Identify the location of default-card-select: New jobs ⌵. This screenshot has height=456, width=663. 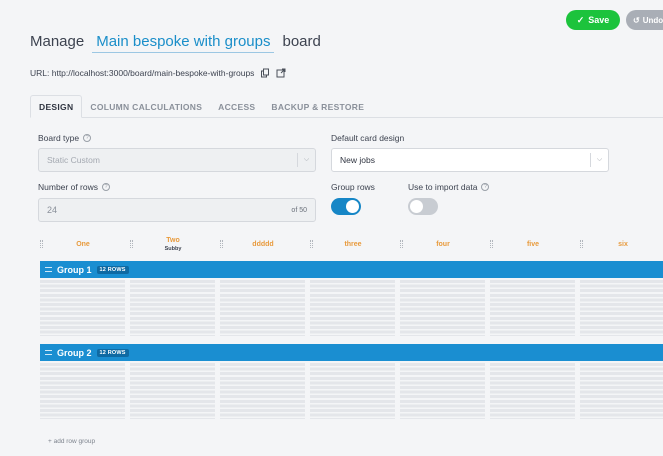
(470, 160).